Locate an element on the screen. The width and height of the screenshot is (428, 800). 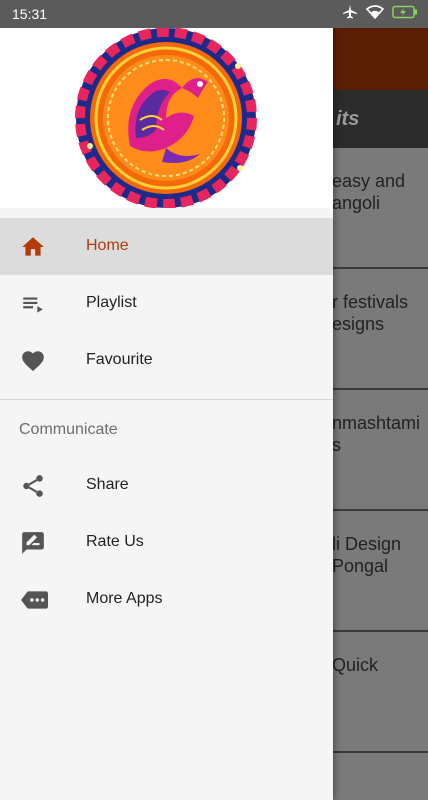
nav-item-share: Share is located at coordinates (166, 485).